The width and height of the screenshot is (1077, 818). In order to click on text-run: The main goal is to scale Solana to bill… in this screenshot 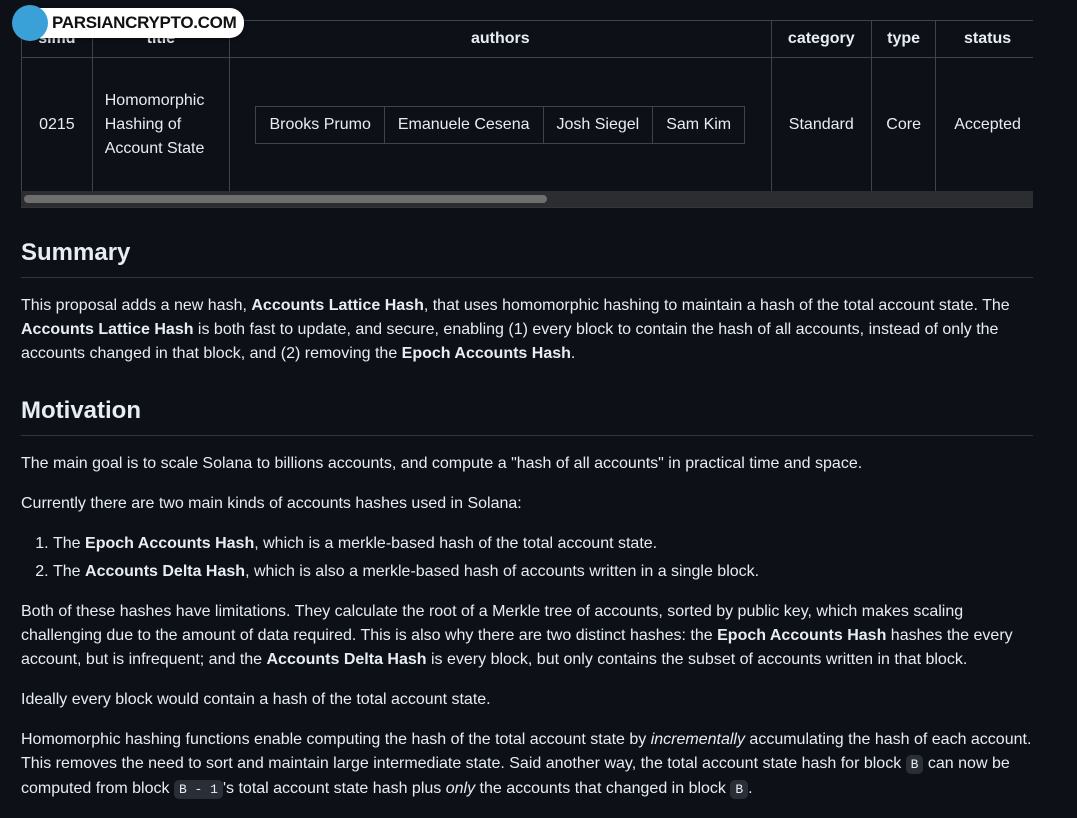, I will do `click(442, 463)`.